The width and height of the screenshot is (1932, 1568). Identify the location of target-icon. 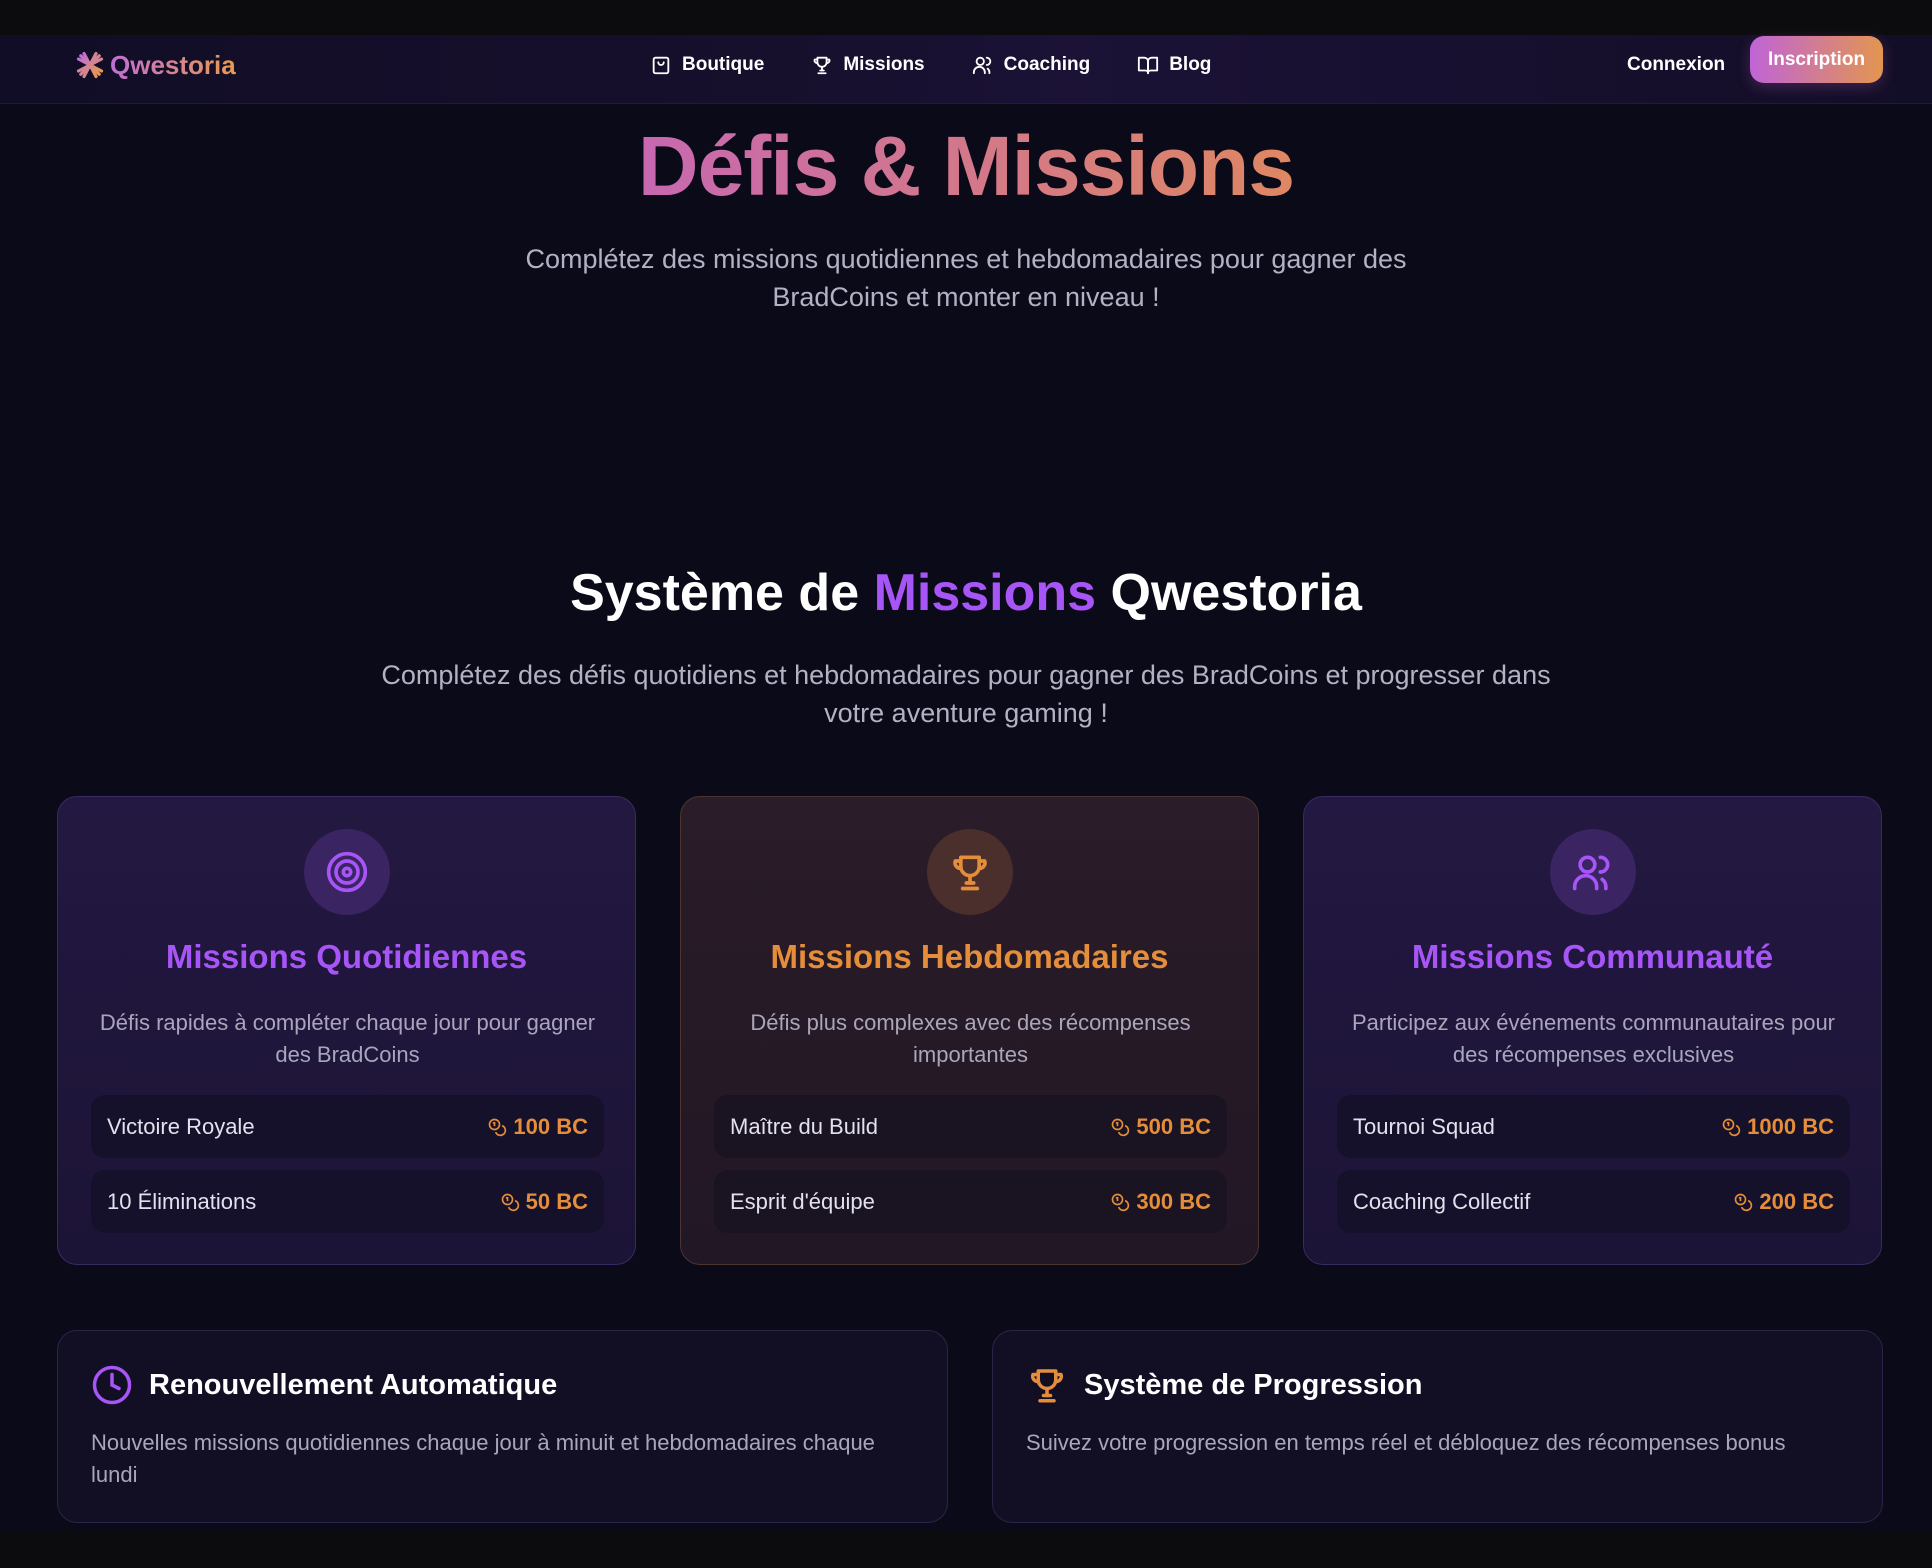
(347, 872).